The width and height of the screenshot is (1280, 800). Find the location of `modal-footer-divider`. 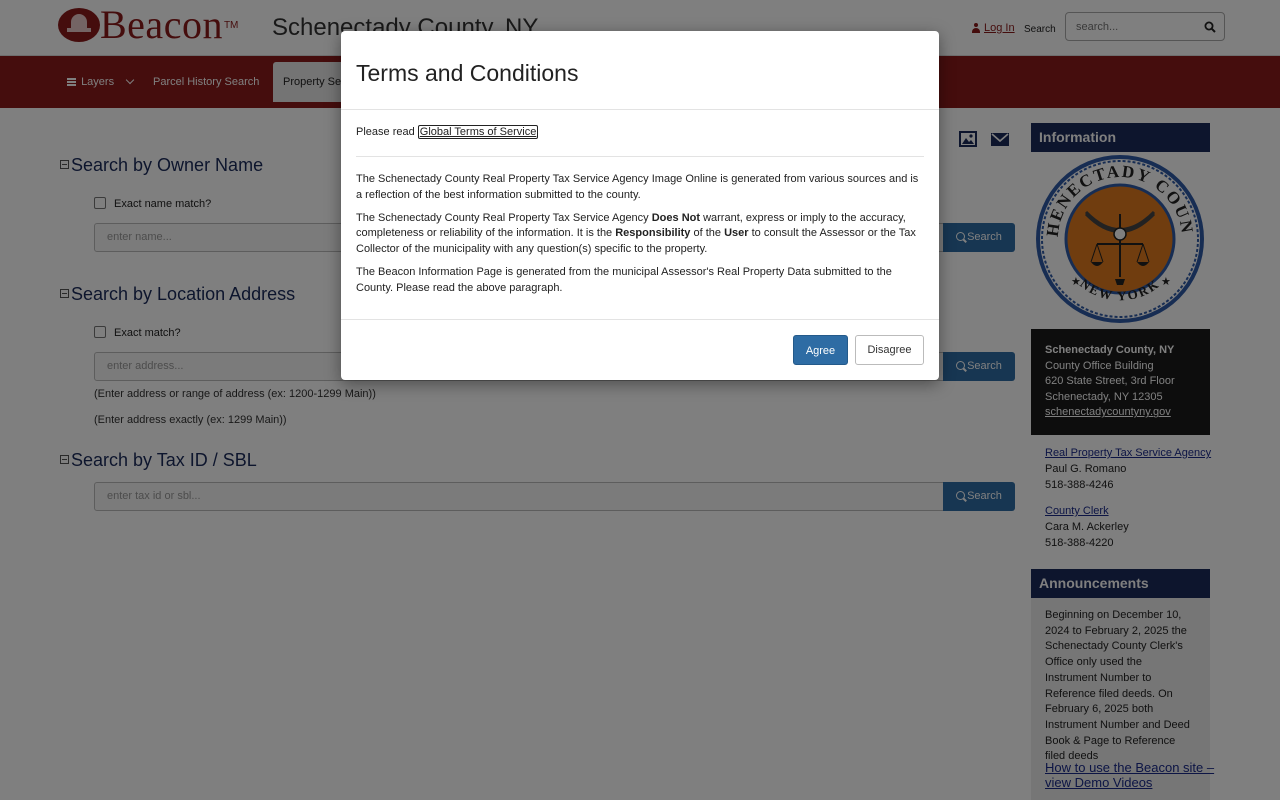

modal-footer-divider is located at coordinates (640, 319).